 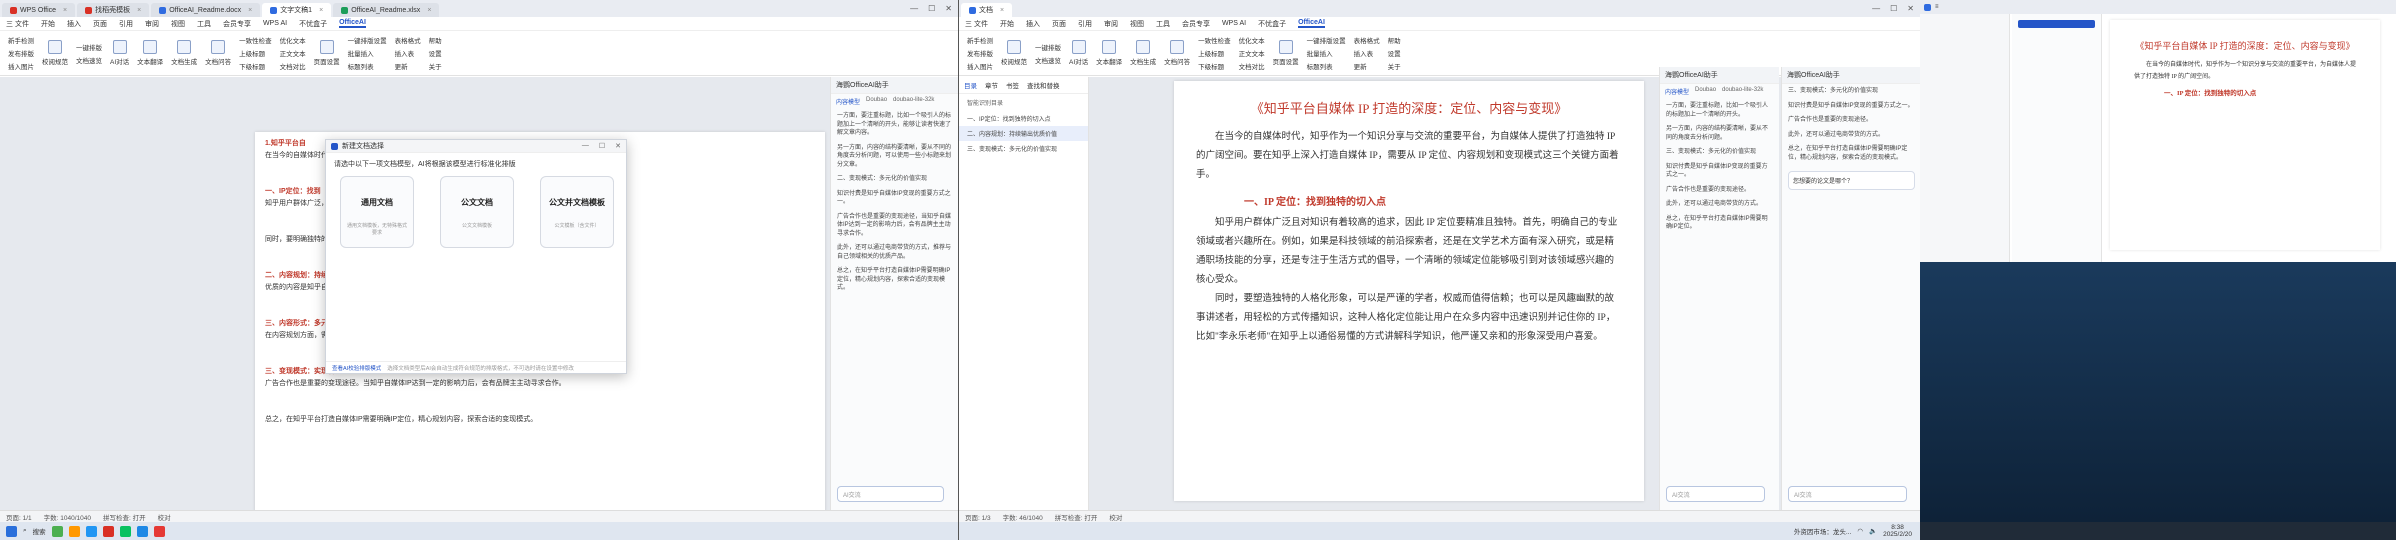 What do you see at coordinates (1873, 531) in the screenshot?
I see `volume-icon: 🔈` at bounding box center [1873, 531].